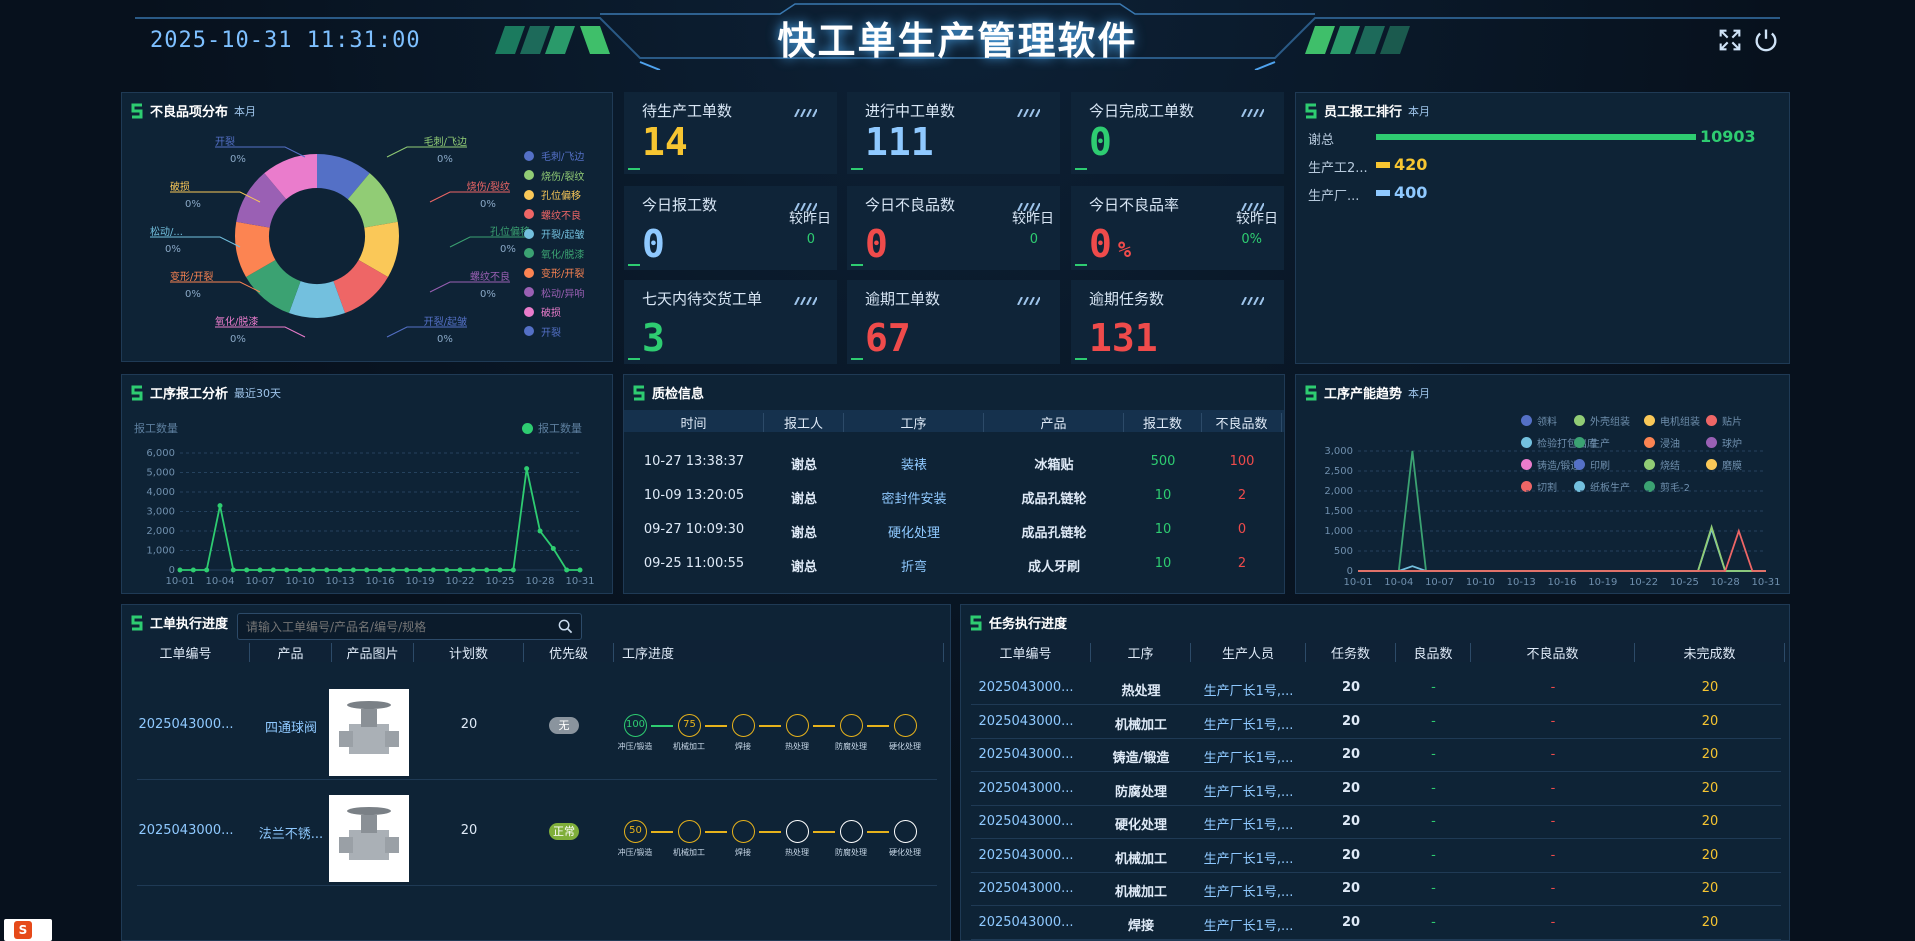  Describe the element at coordinates (380, 519) in the screenshot. I see `series-line` at that location.